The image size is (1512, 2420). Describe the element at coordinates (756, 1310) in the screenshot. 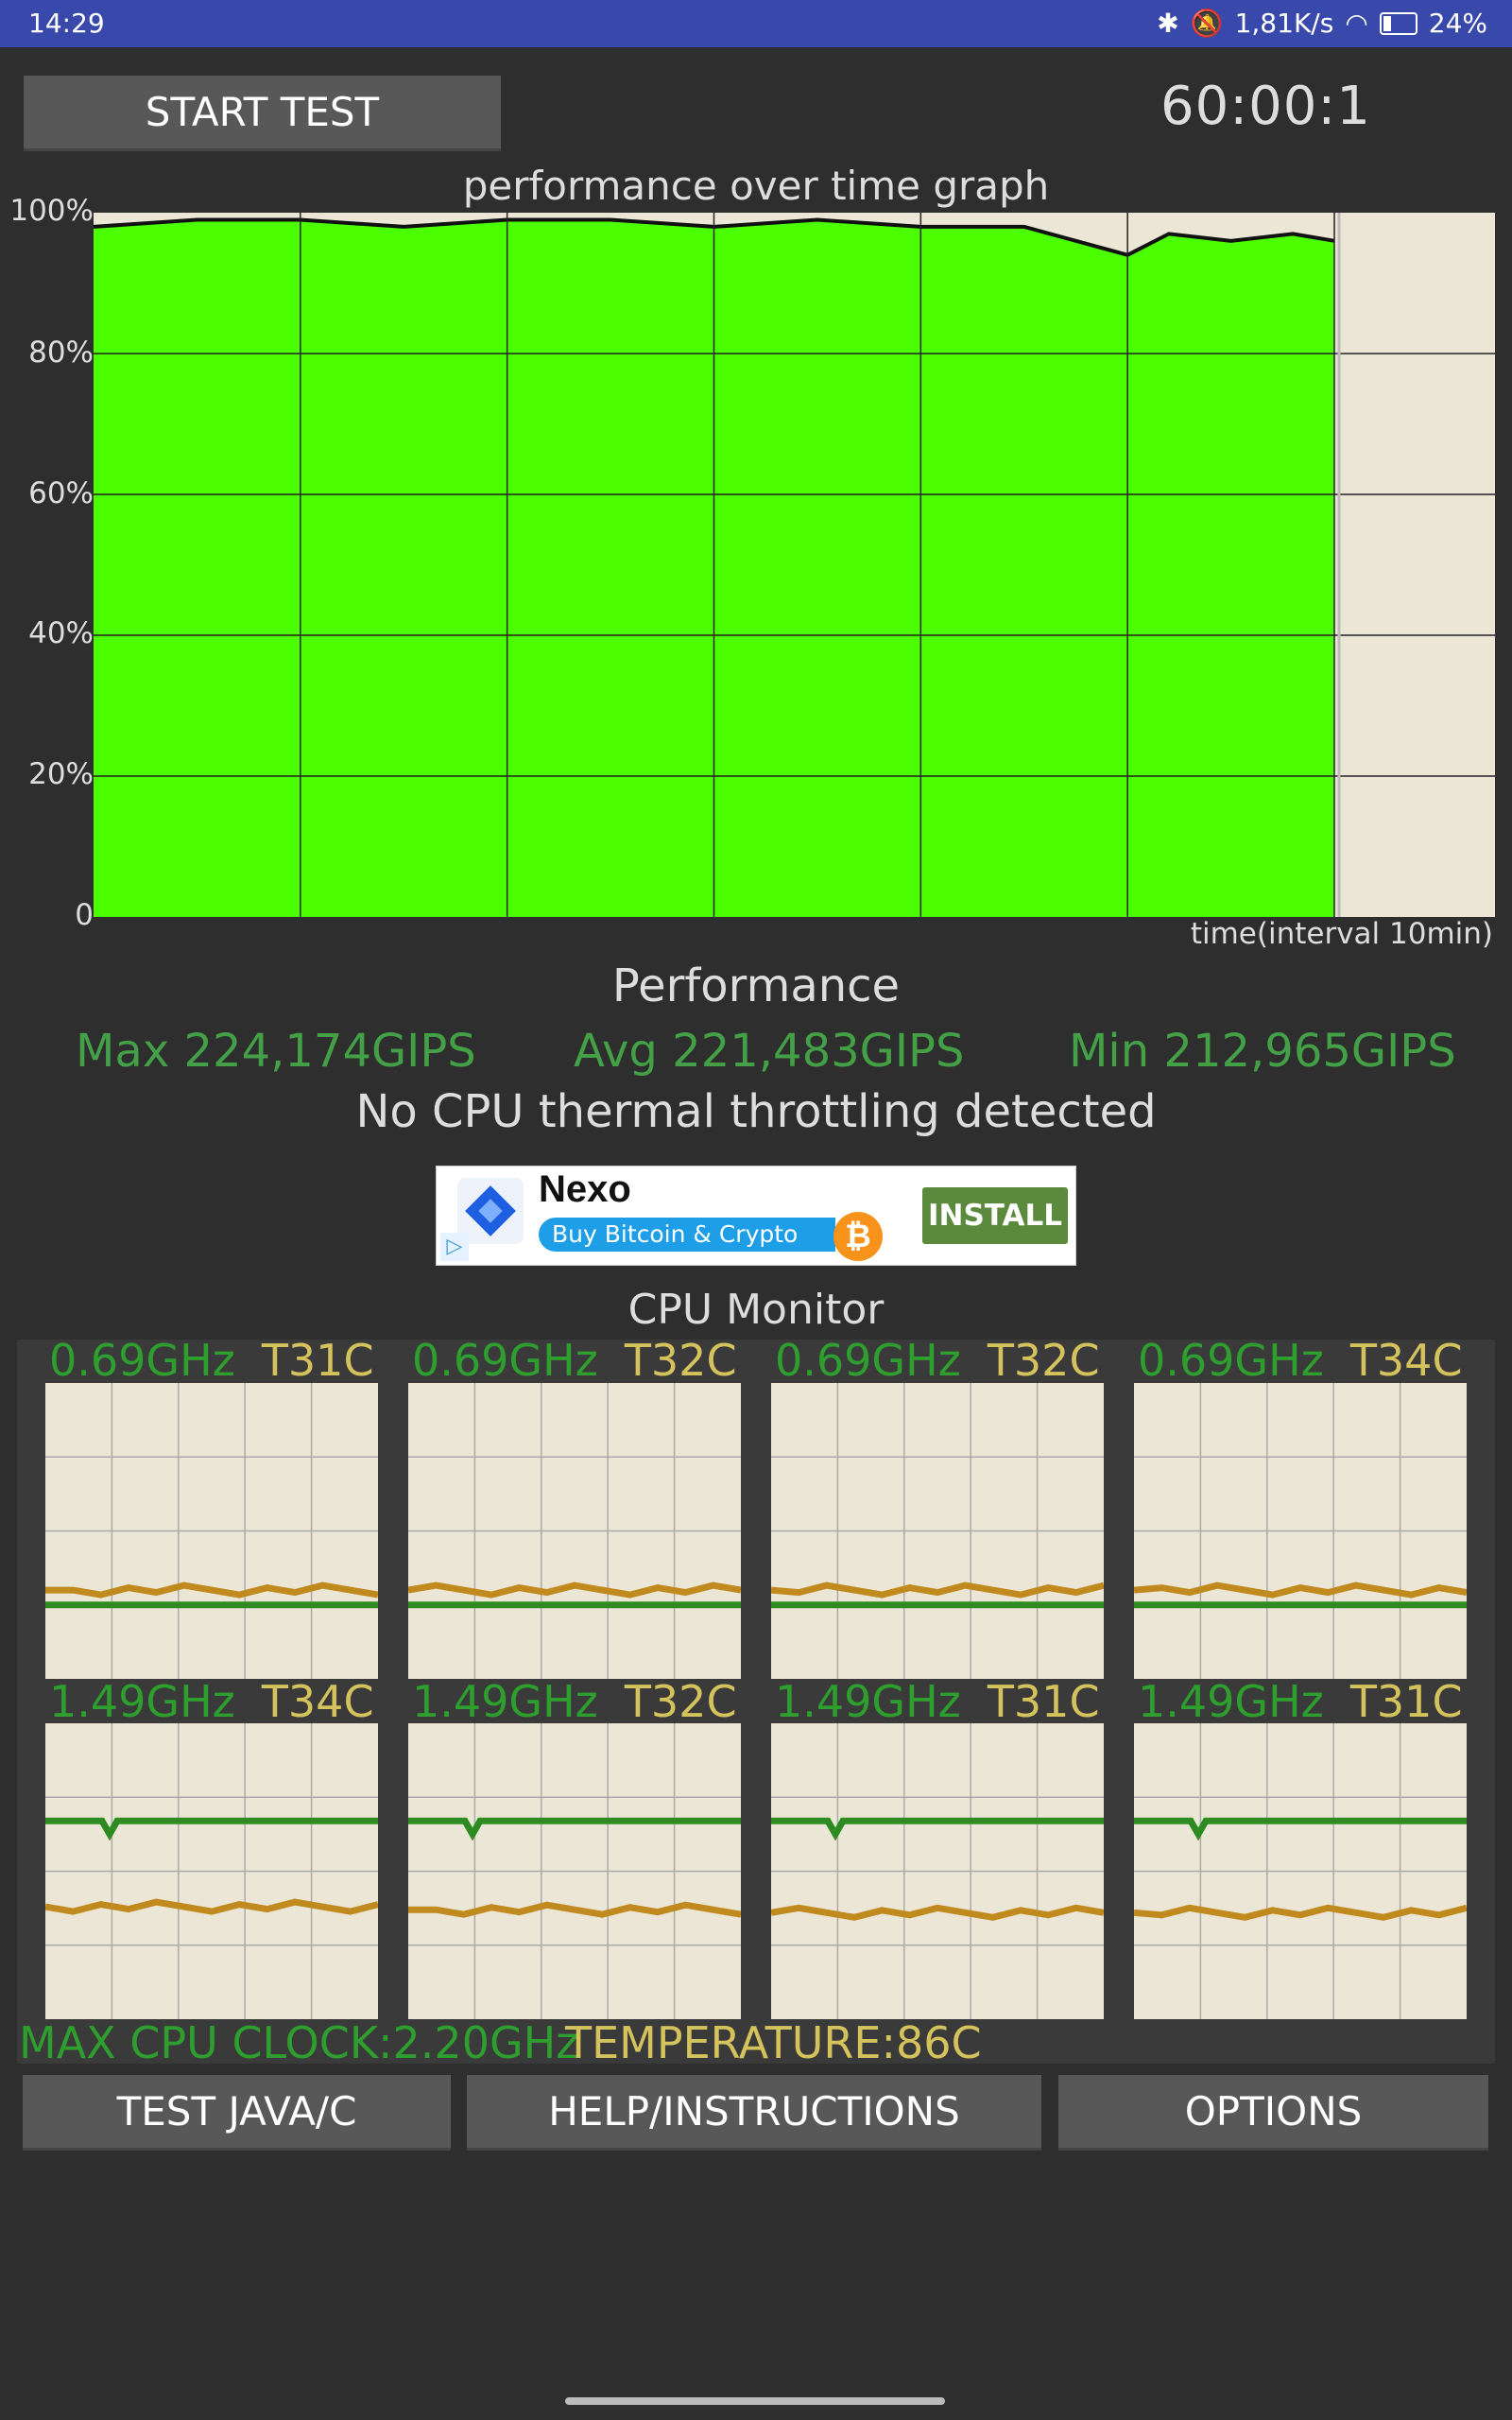

I see `cpu-monitor-title: CPU Monitor` at that location.